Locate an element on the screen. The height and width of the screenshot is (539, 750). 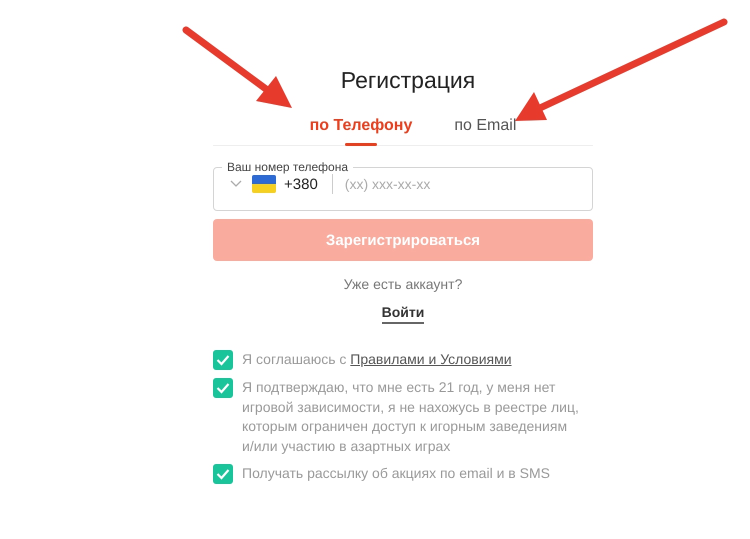
agreement-text: Я соглашаюсь с Правилами и Условиями is located at coordinates (377, 359).